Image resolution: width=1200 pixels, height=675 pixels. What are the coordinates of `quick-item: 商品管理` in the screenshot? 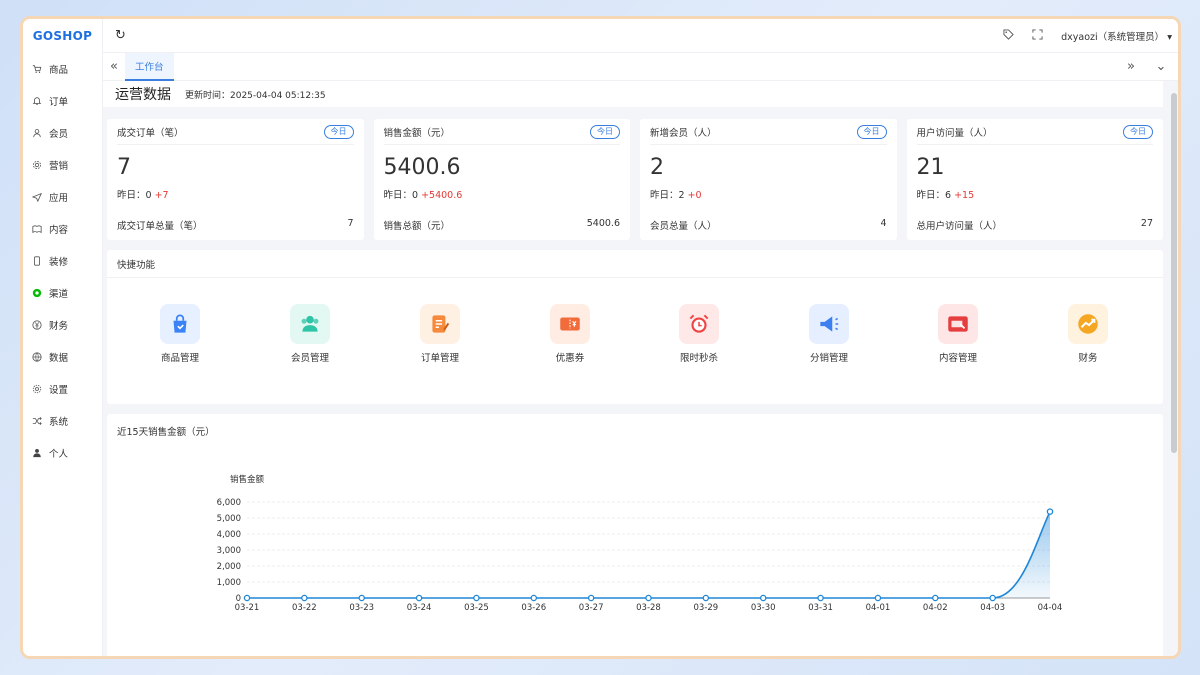 It's located at (180, 334).